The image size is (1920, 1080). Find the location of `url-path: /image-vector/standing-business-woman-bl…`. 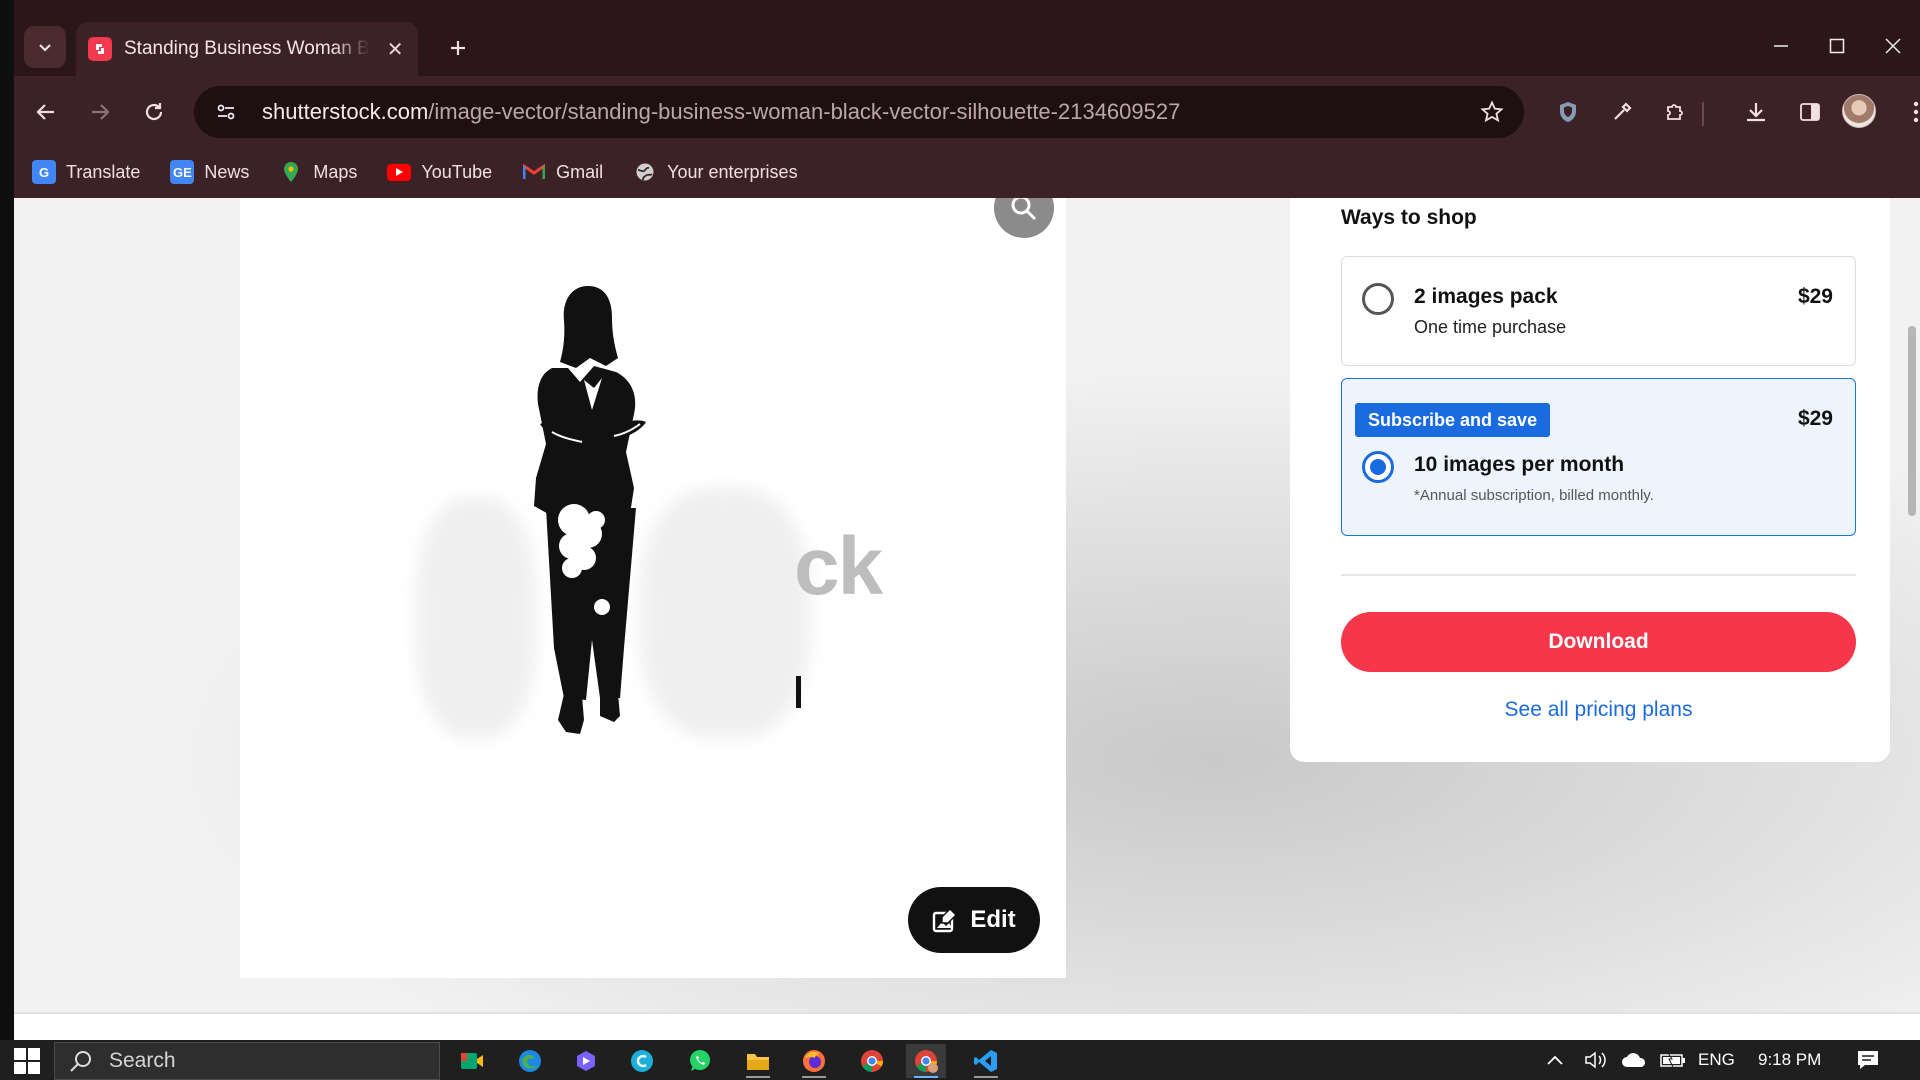

url-path: /image-vector/standing-business-woman-bl… is located at coordinates (804, 111).